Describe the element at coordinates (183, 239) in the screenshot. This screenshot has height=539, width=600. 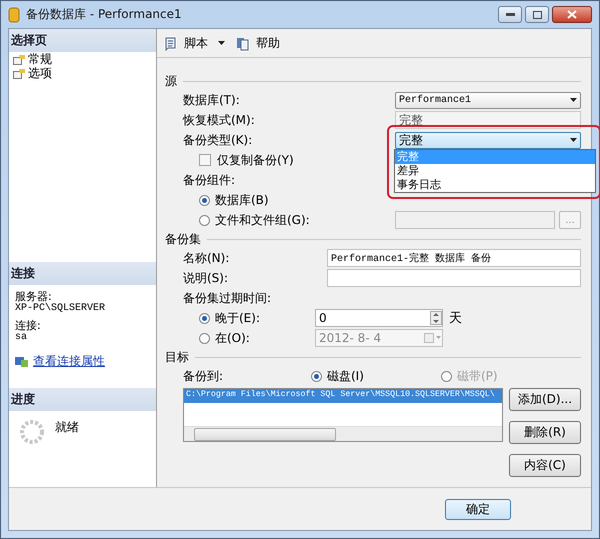
I see `section-title: 备份集` at that location.